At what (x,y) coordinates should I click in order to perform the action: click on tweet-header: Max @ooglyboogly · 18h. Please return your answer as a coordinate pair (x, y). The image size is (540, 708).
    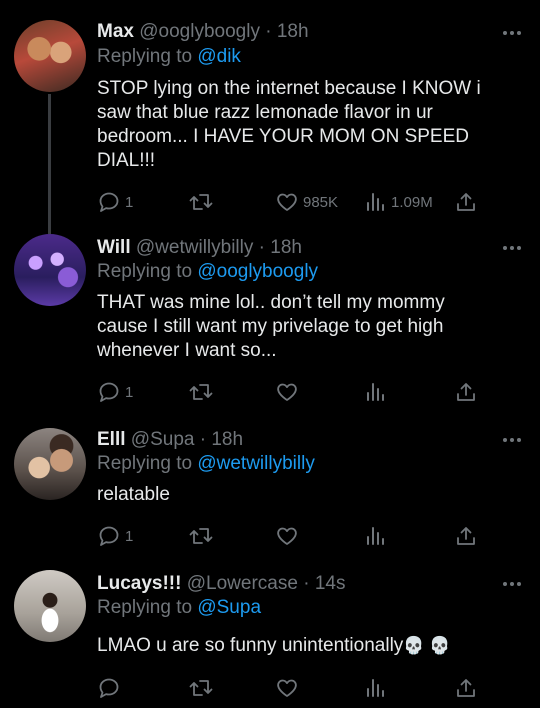
    Looking at the image, I should click on (203, 32).